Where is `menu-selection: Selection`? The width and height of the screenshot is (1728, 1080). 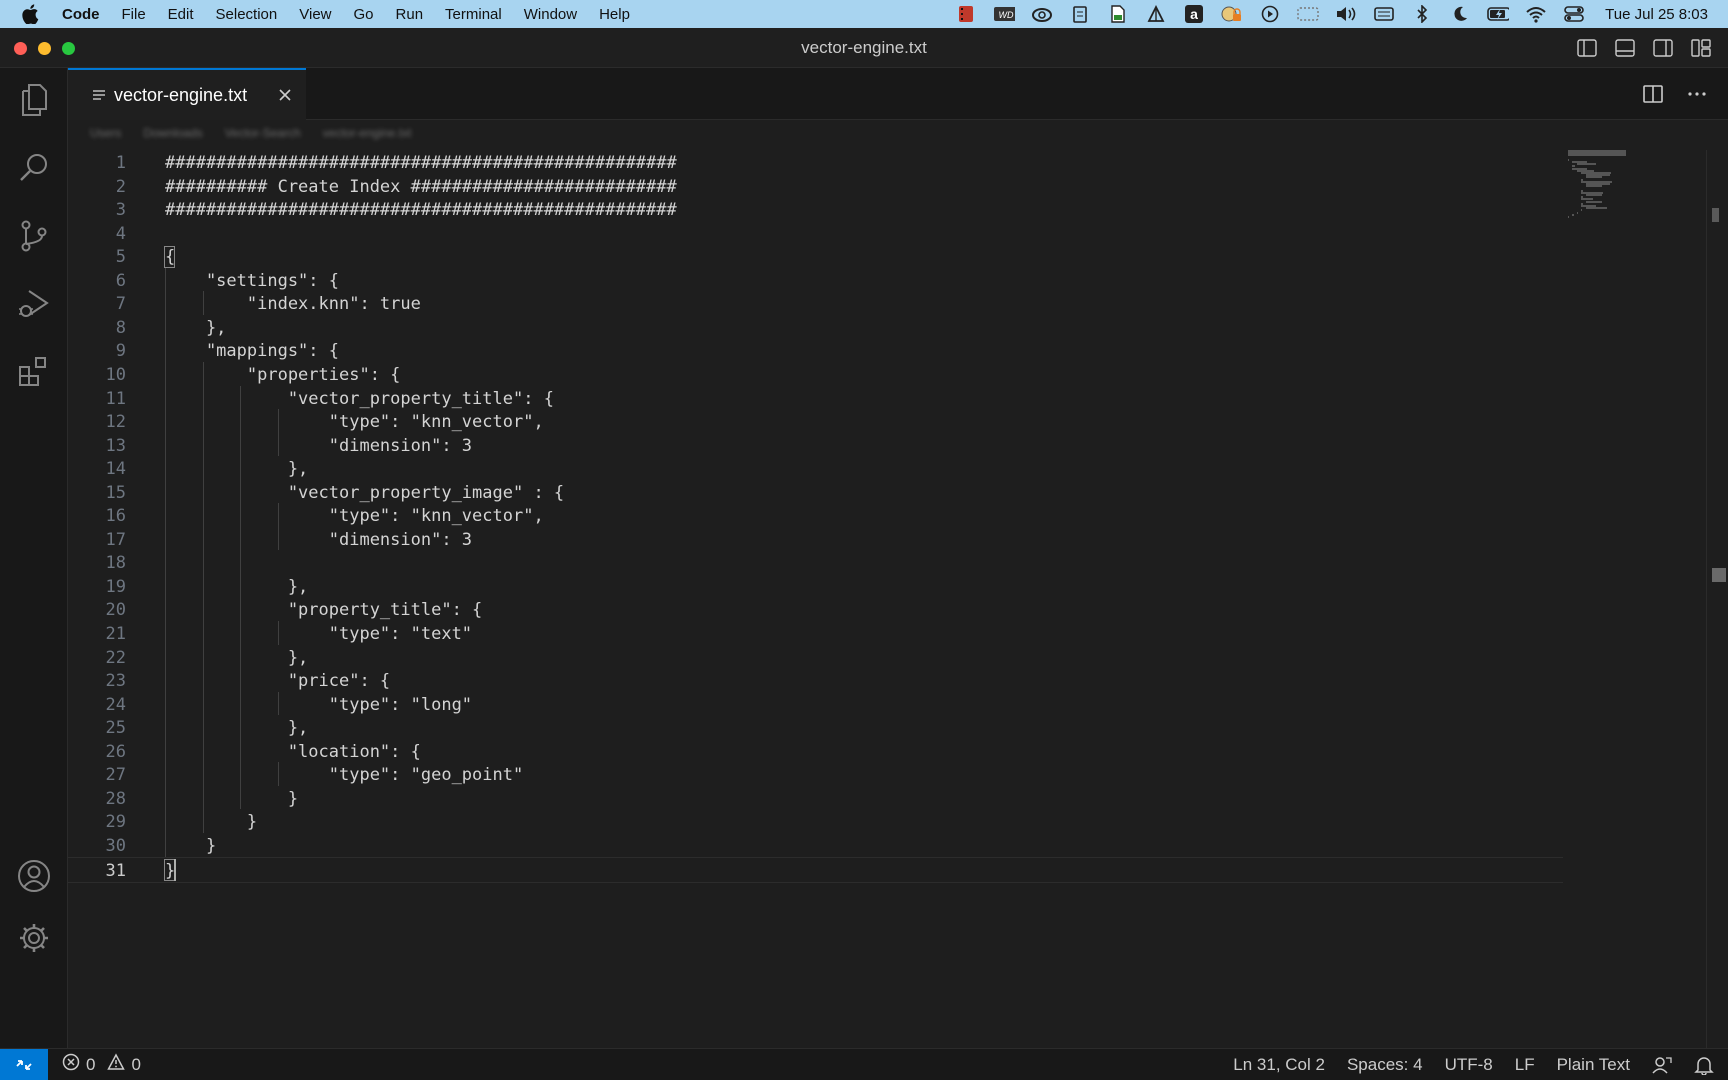
menu-selection: Selection is located at coordinates (247, 14).